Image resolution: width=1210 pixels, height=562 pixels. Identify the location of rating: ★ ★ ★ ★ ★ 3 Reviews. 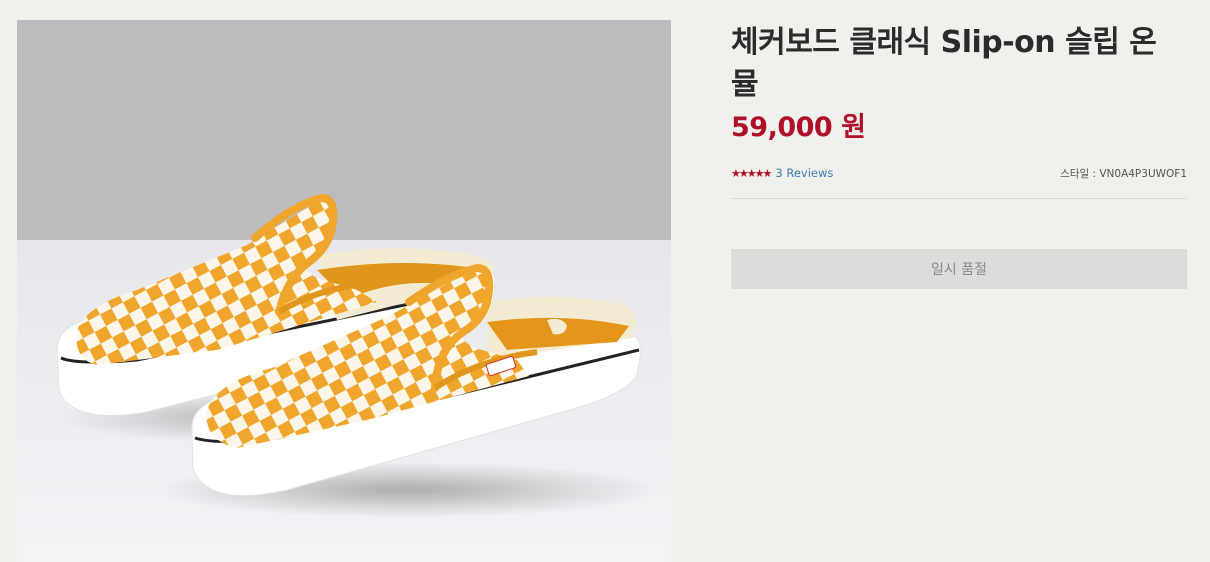
(782, 173).